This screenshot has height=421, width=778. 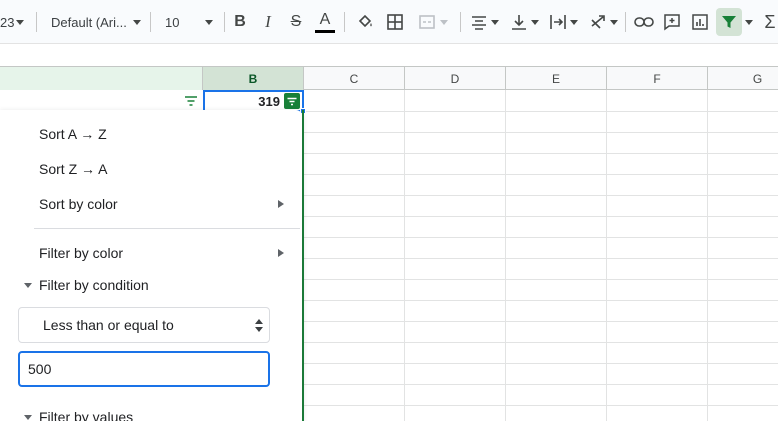 What do you see at coordinates (389, 55) in the screenshot?
I see `sheet-top-area` at bounding box center [389, 55].